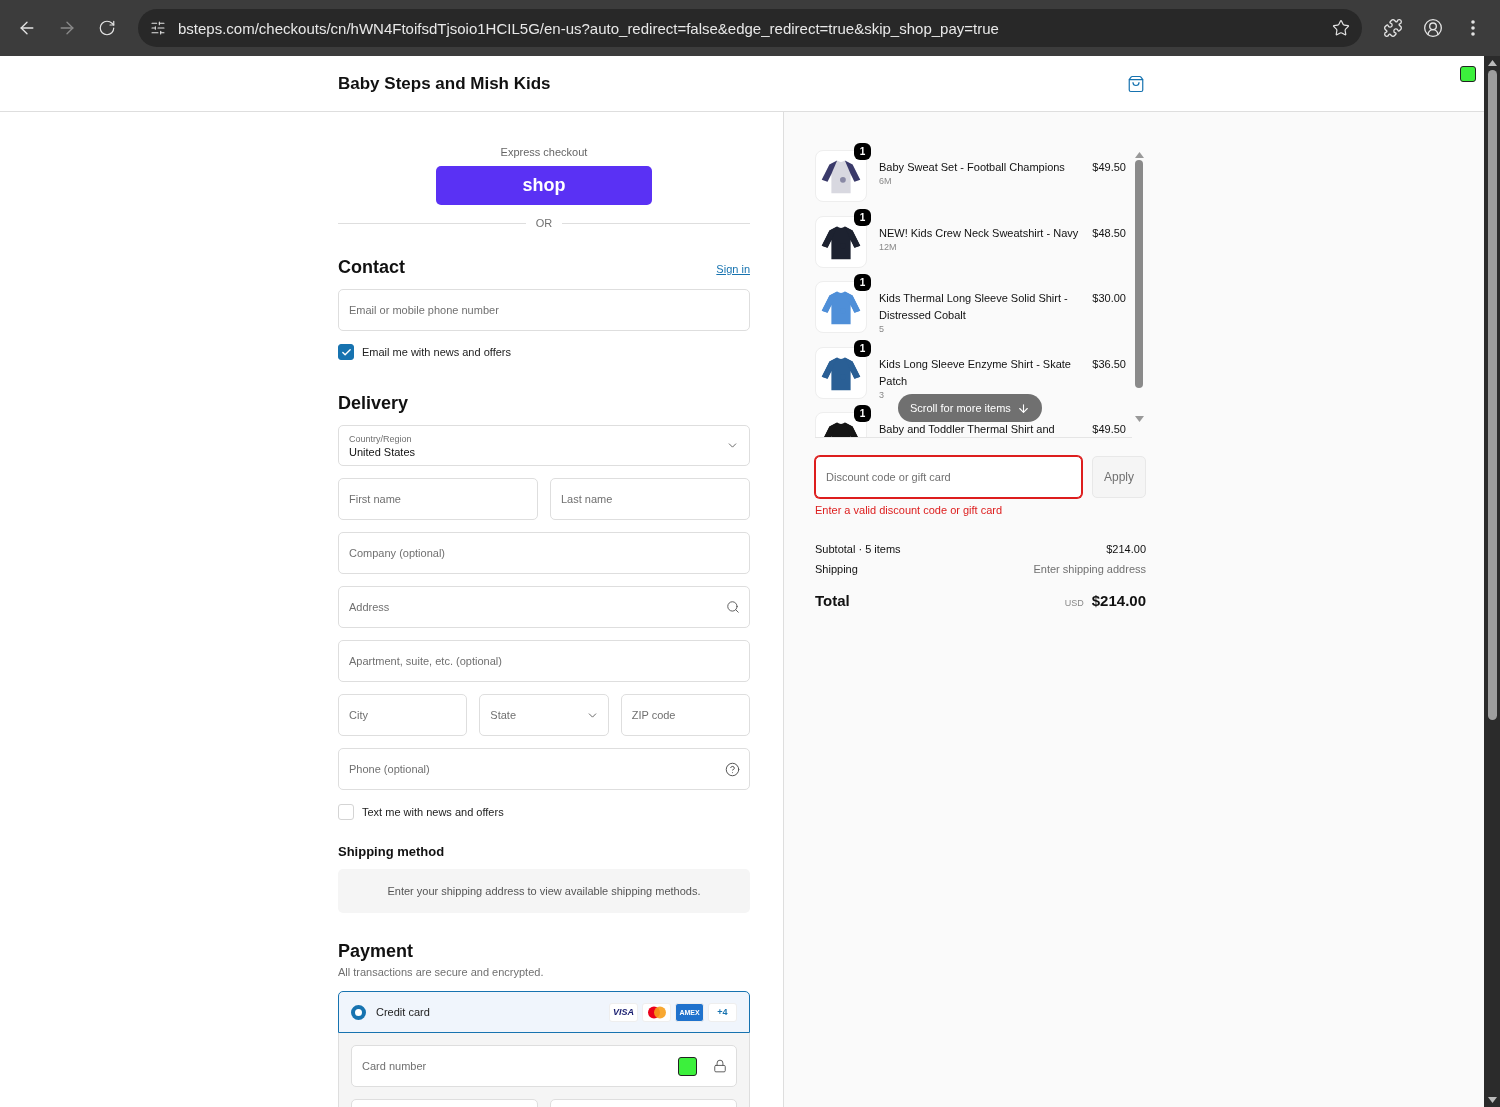 This screenshot has height=1107, width=1500. I want to click on puzzle-icon, so click(1393, 28).